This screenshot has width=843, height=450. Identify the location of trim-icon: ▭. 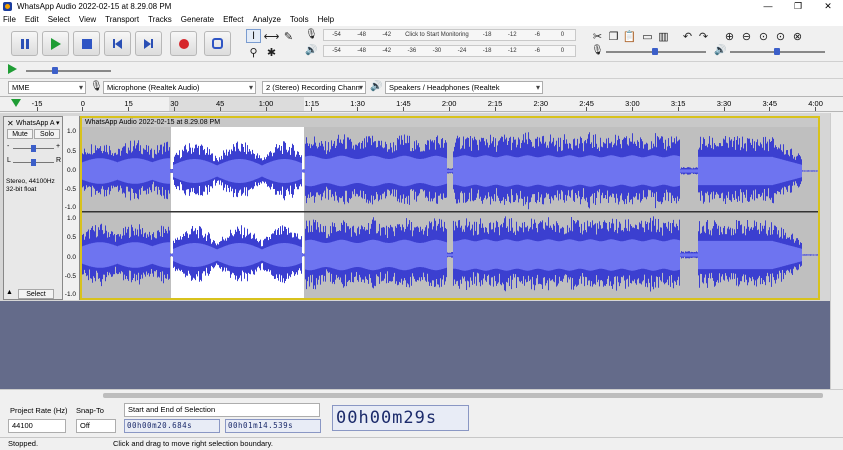
(647, 36).